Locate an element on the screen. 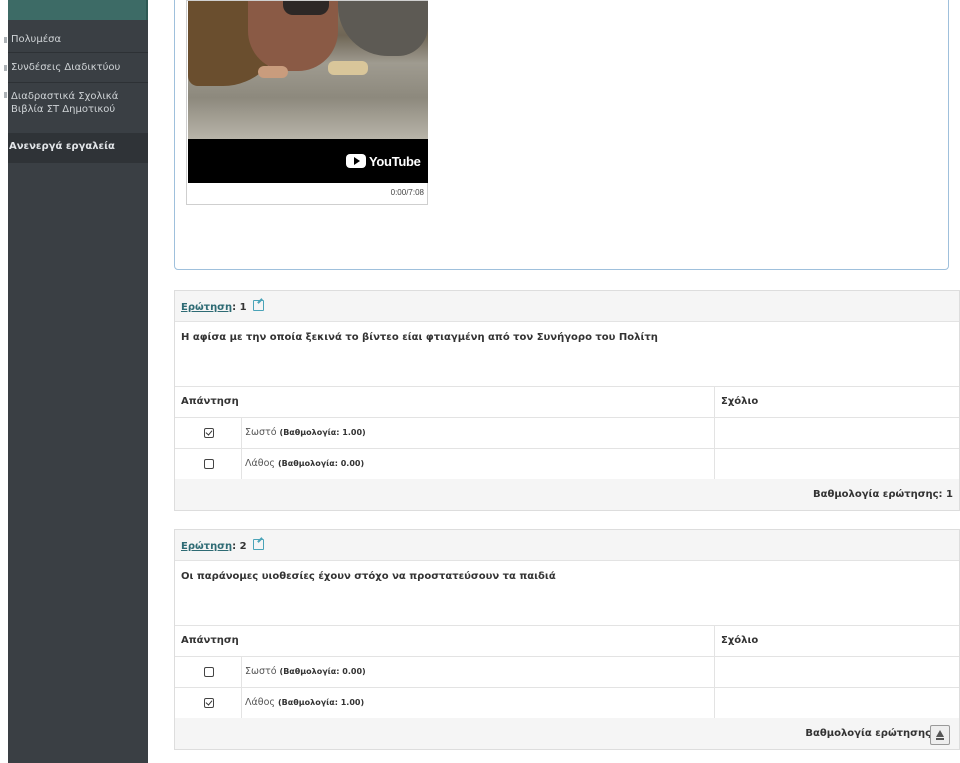  scroll-to-top-button is located at coordinates (940, 735).